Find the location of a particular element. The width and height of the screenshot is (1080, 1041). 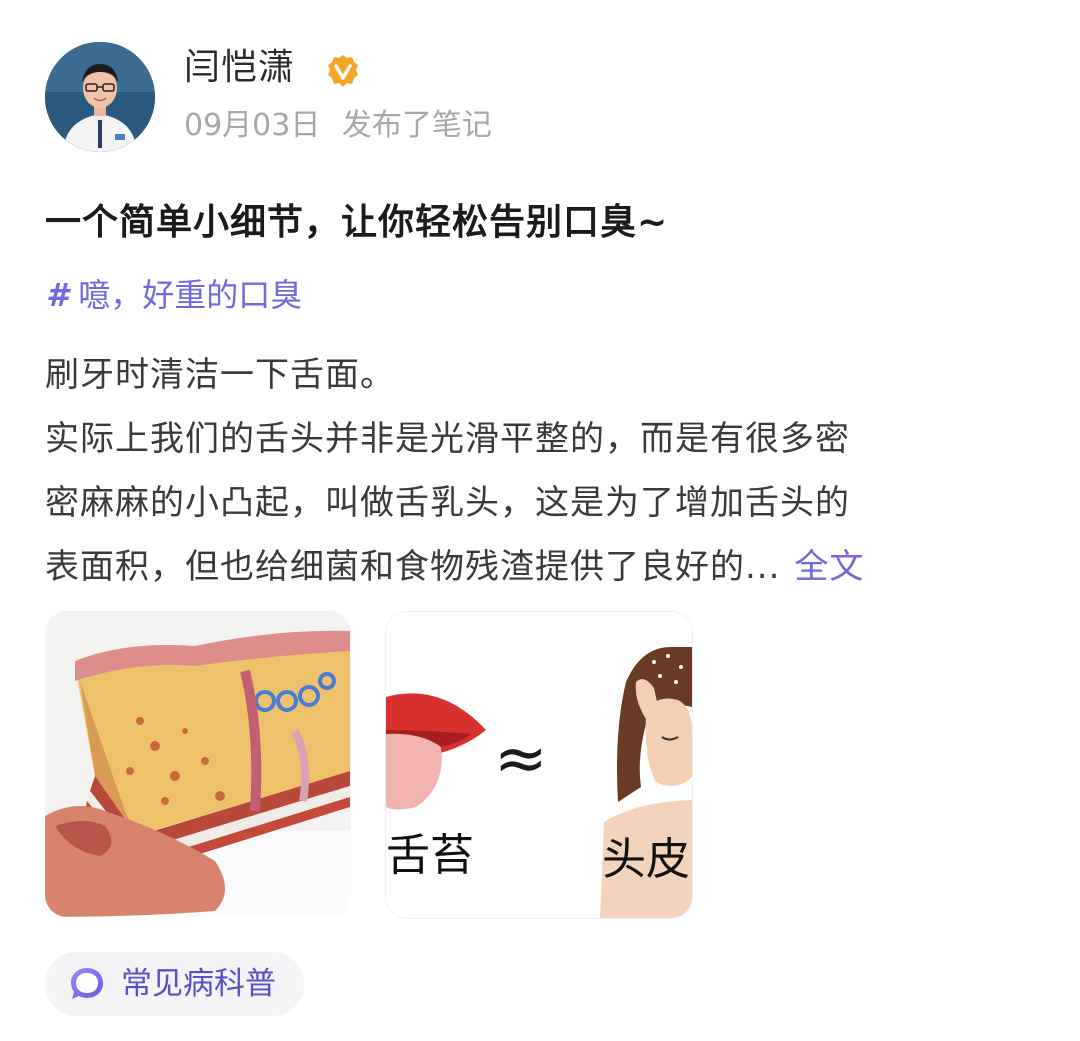

full-text-link: 全文 is located at coordinates (829, 567).